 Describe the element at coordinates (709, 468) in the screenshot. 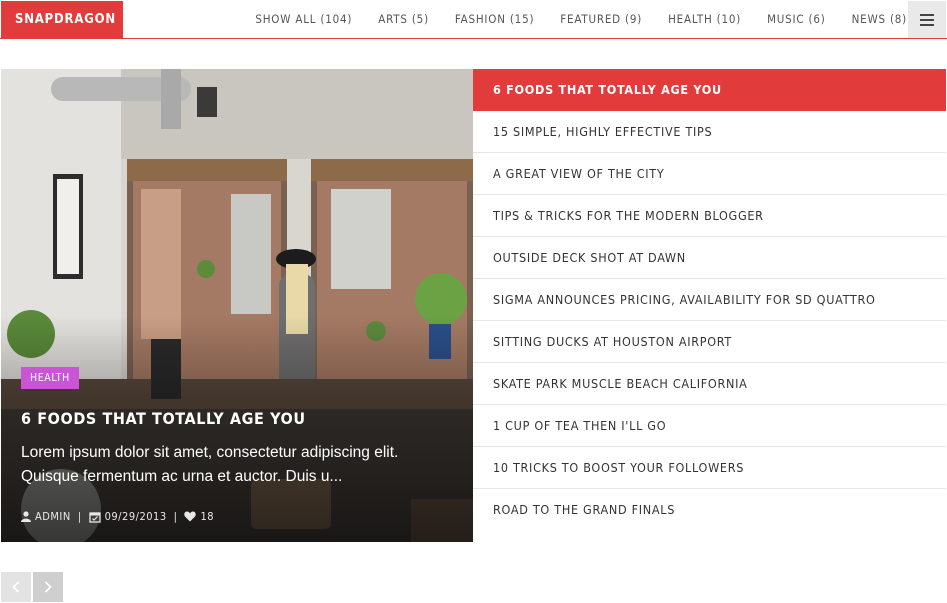

I see `post-list-item: 10 TRICKS TO BOOST YOUR FOLLOWERS` at that location.